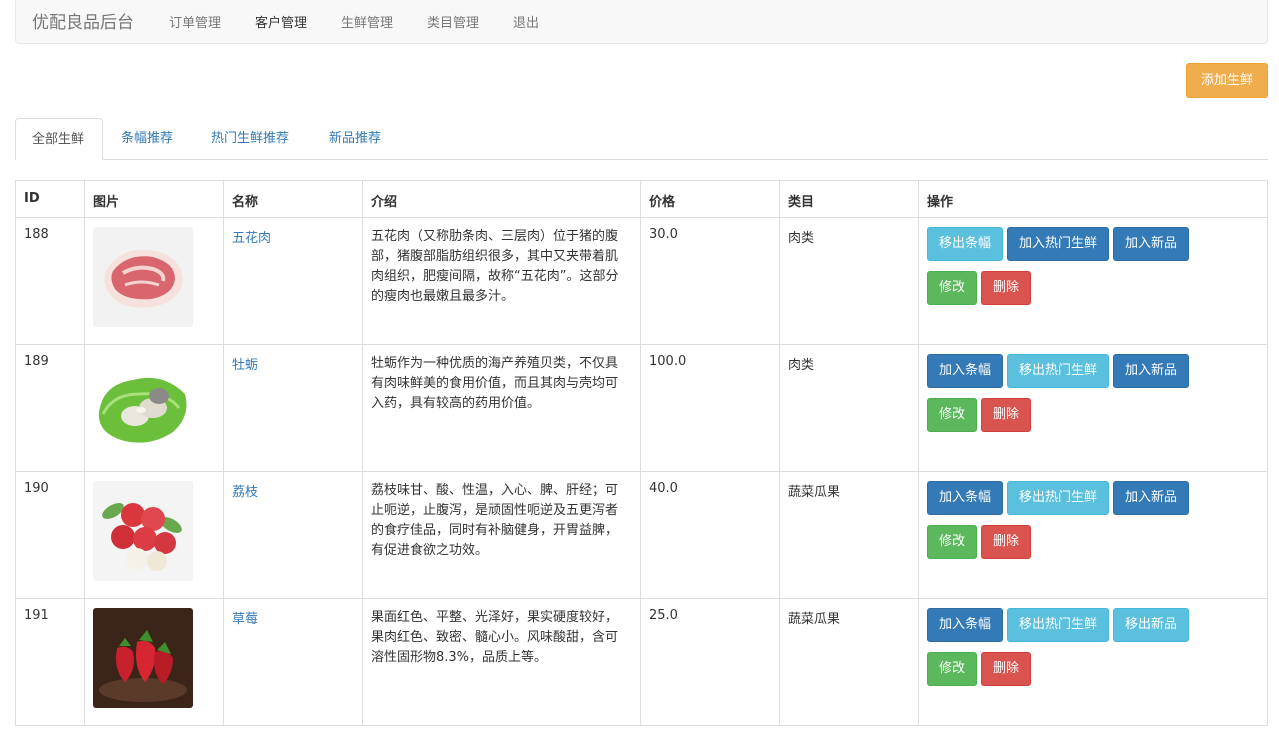 This screenshot has height=729, width=1279. Describe the element at coordinates (154, 199) in the screenshot. I see `header-image: 图片` at that location.